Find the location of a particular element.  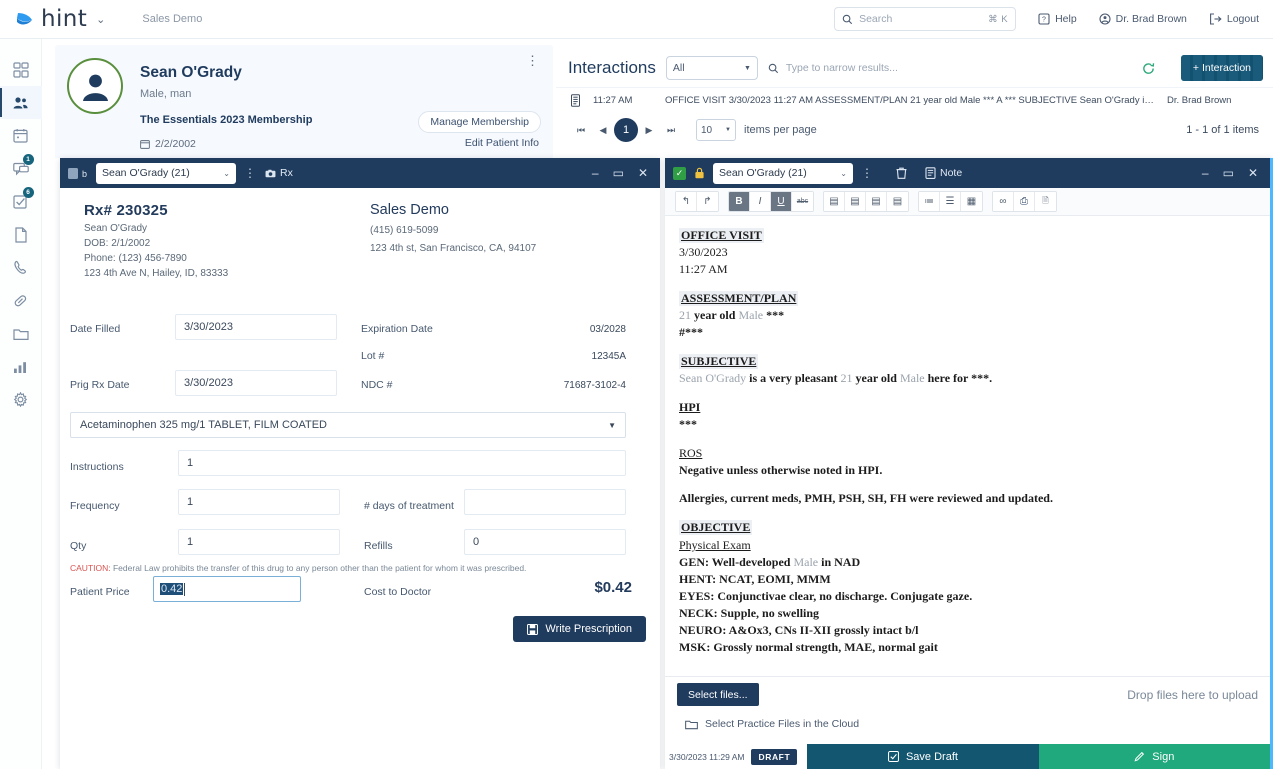

cost-to-doctor-value: $0.42 is located at coordinates (613, 587).